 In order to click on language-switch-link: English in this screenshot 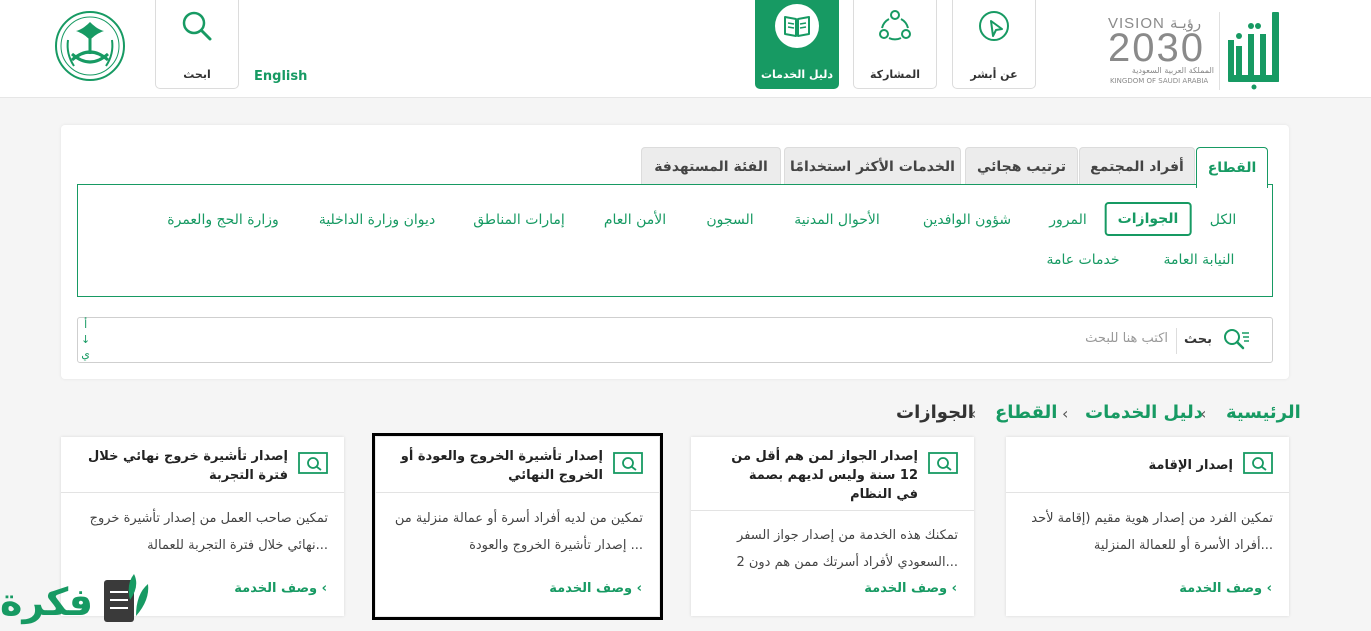, I will do `click(280, 76)`.